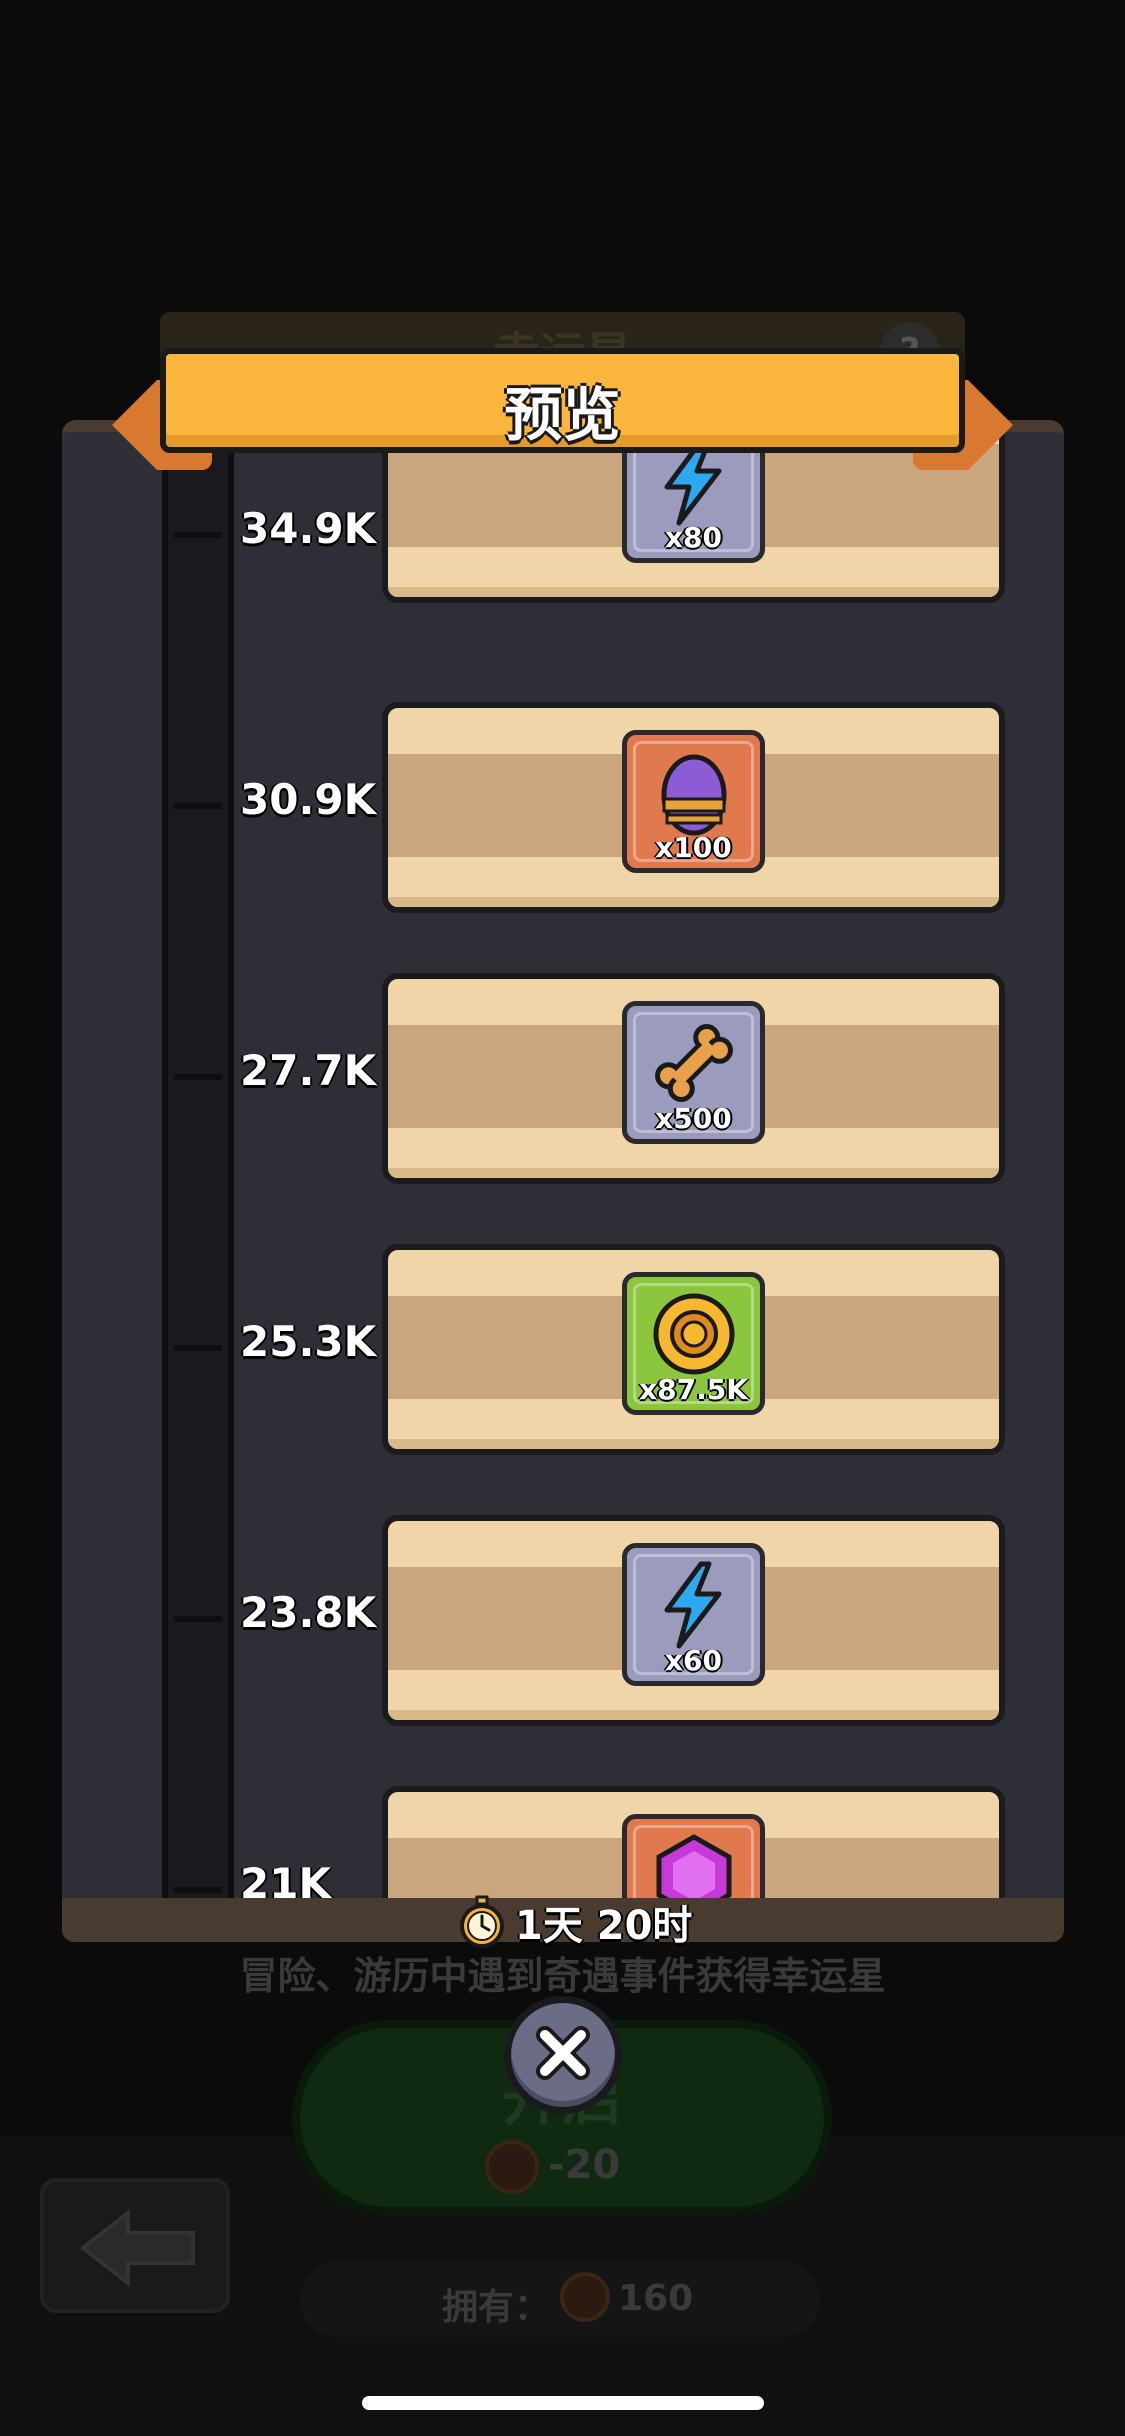  I want to click on reward-card: x100, so click(693, 807).